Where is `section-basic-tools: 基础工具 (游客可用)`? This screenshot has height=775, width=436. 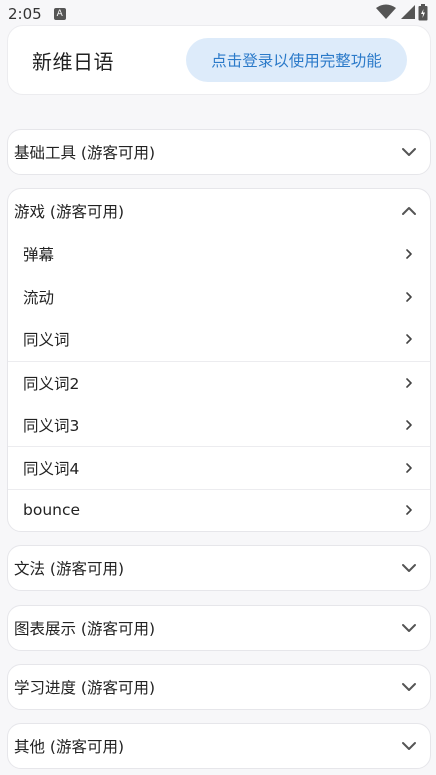
section-basic-tools: 基础工具 (游客可用) is located at coordinates (219, 152).